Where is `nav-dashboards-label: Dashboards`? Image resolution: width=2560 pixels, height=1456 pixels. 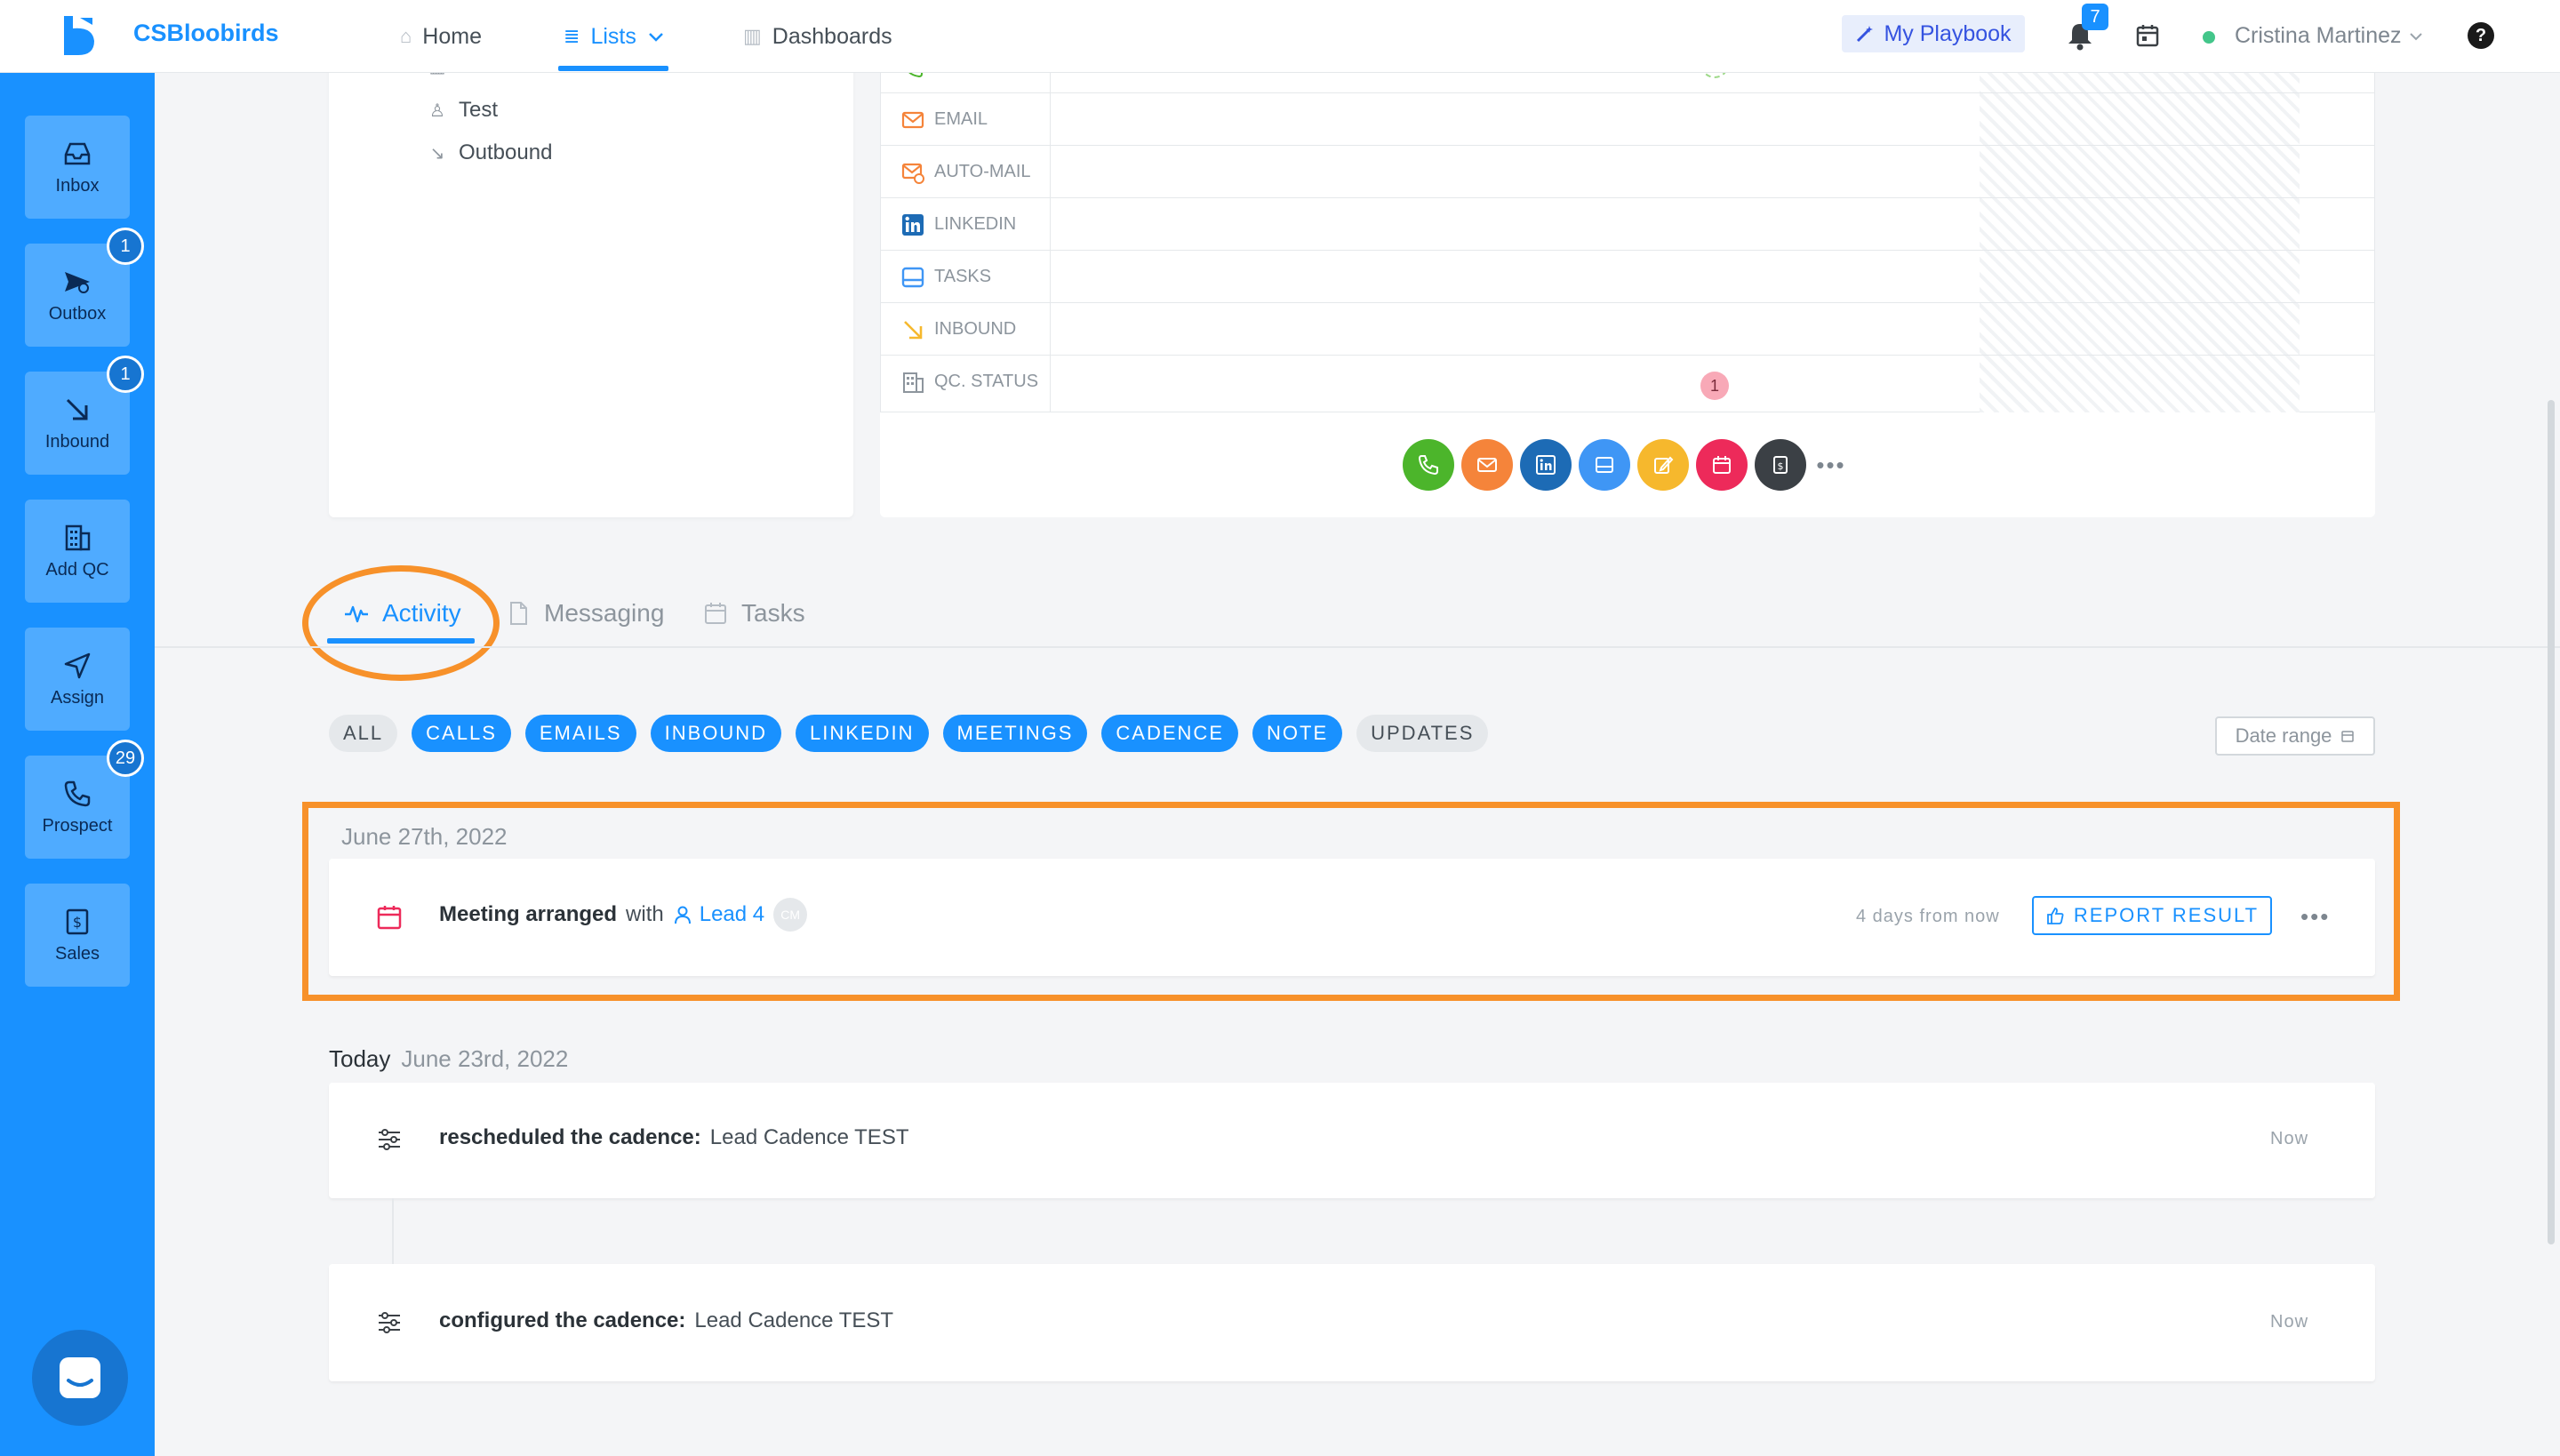 nav-dashboards-label: Dashboards is located at coordinates (832, 36).